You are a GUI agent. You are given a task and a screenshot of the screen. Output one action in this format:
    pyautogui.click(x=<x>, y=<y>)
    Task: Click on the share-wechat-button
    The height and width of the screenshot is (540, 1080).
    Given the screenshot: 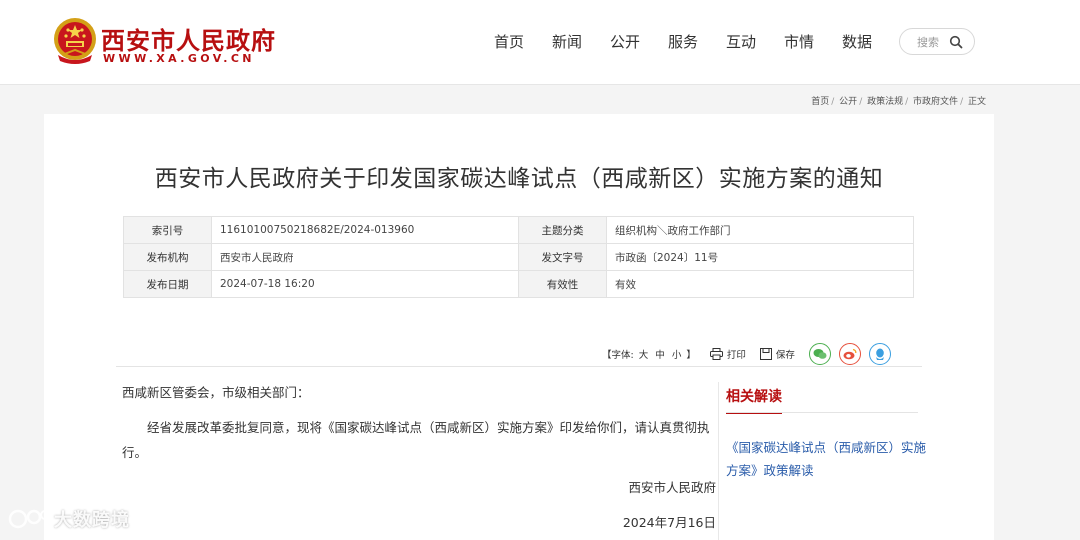 What is the action you would take?
    pyautogui.click(x=819, y=354)
    